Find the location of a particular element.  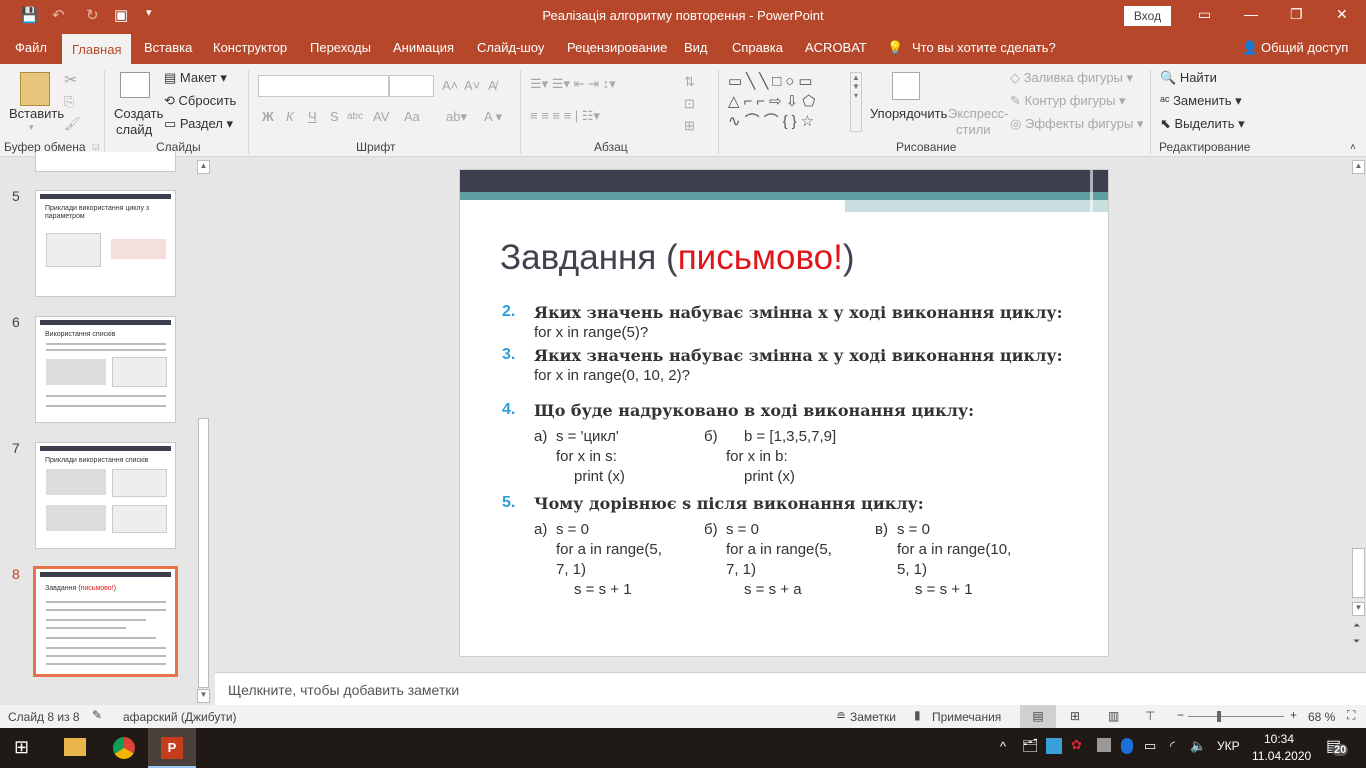

shape-effects-button: Эффекты фигуры is located at coordinates (1079, 123).